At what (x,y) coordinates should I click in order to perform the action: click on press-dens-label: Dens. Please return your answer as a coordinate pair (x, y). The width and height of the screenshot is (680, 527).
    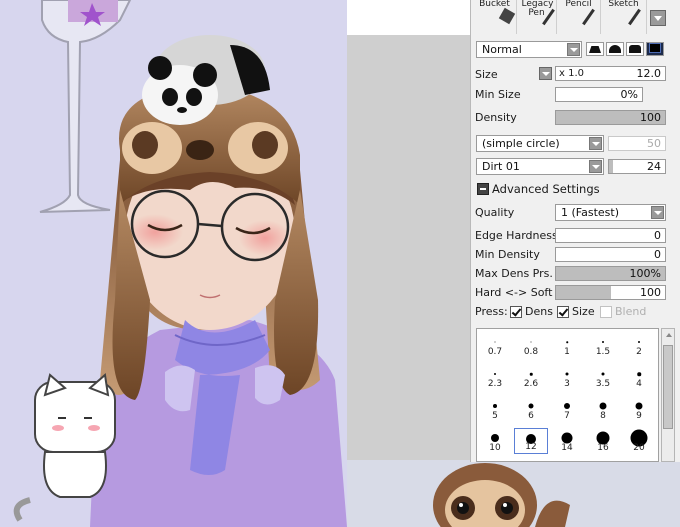
    Looking at the image, I should click on (539, 311).